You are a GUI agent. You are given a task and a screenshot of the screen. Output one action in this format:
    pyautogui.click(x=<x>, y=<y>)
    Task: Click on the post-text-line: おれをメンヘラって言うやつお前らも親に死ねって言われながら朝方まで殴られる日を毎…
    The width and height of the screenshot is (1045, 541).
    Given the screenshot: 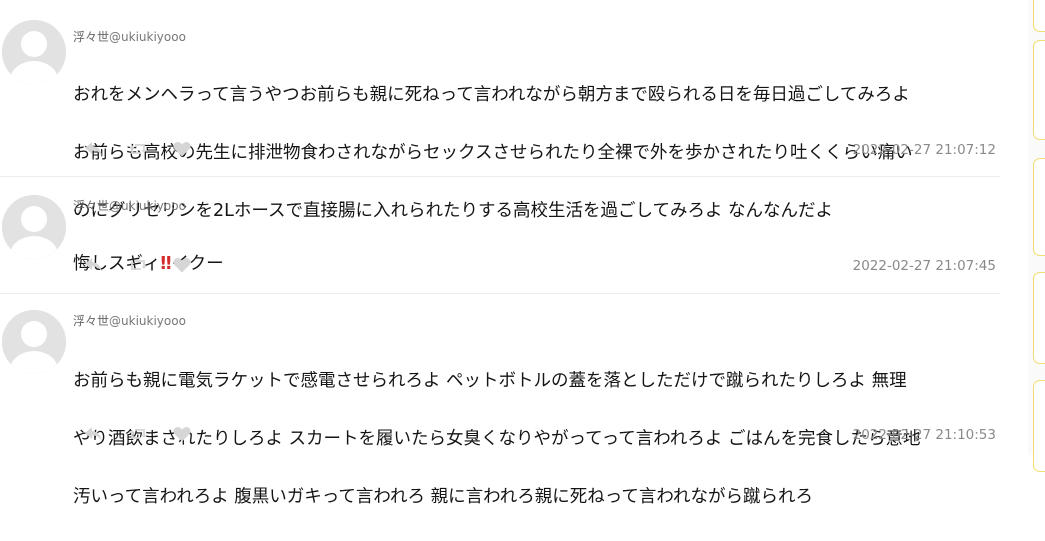 What is the action you would take?
    pyautogui.click(x=491, y=95)
    